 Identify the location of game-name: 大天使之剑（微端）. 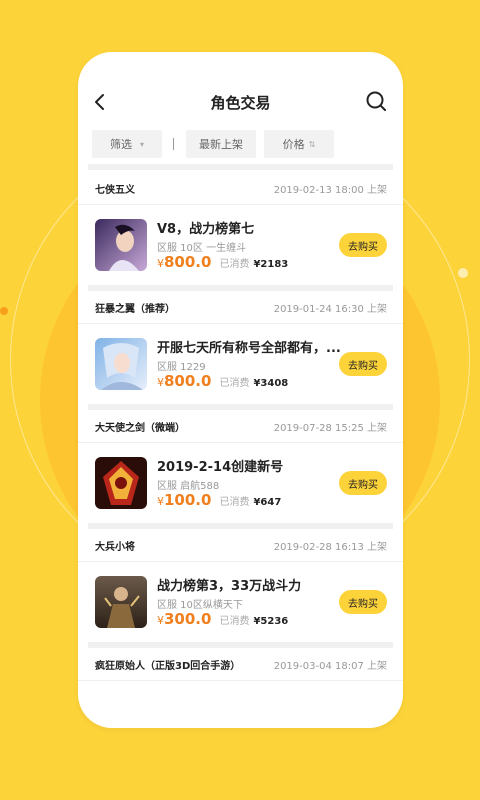
(140, 428).